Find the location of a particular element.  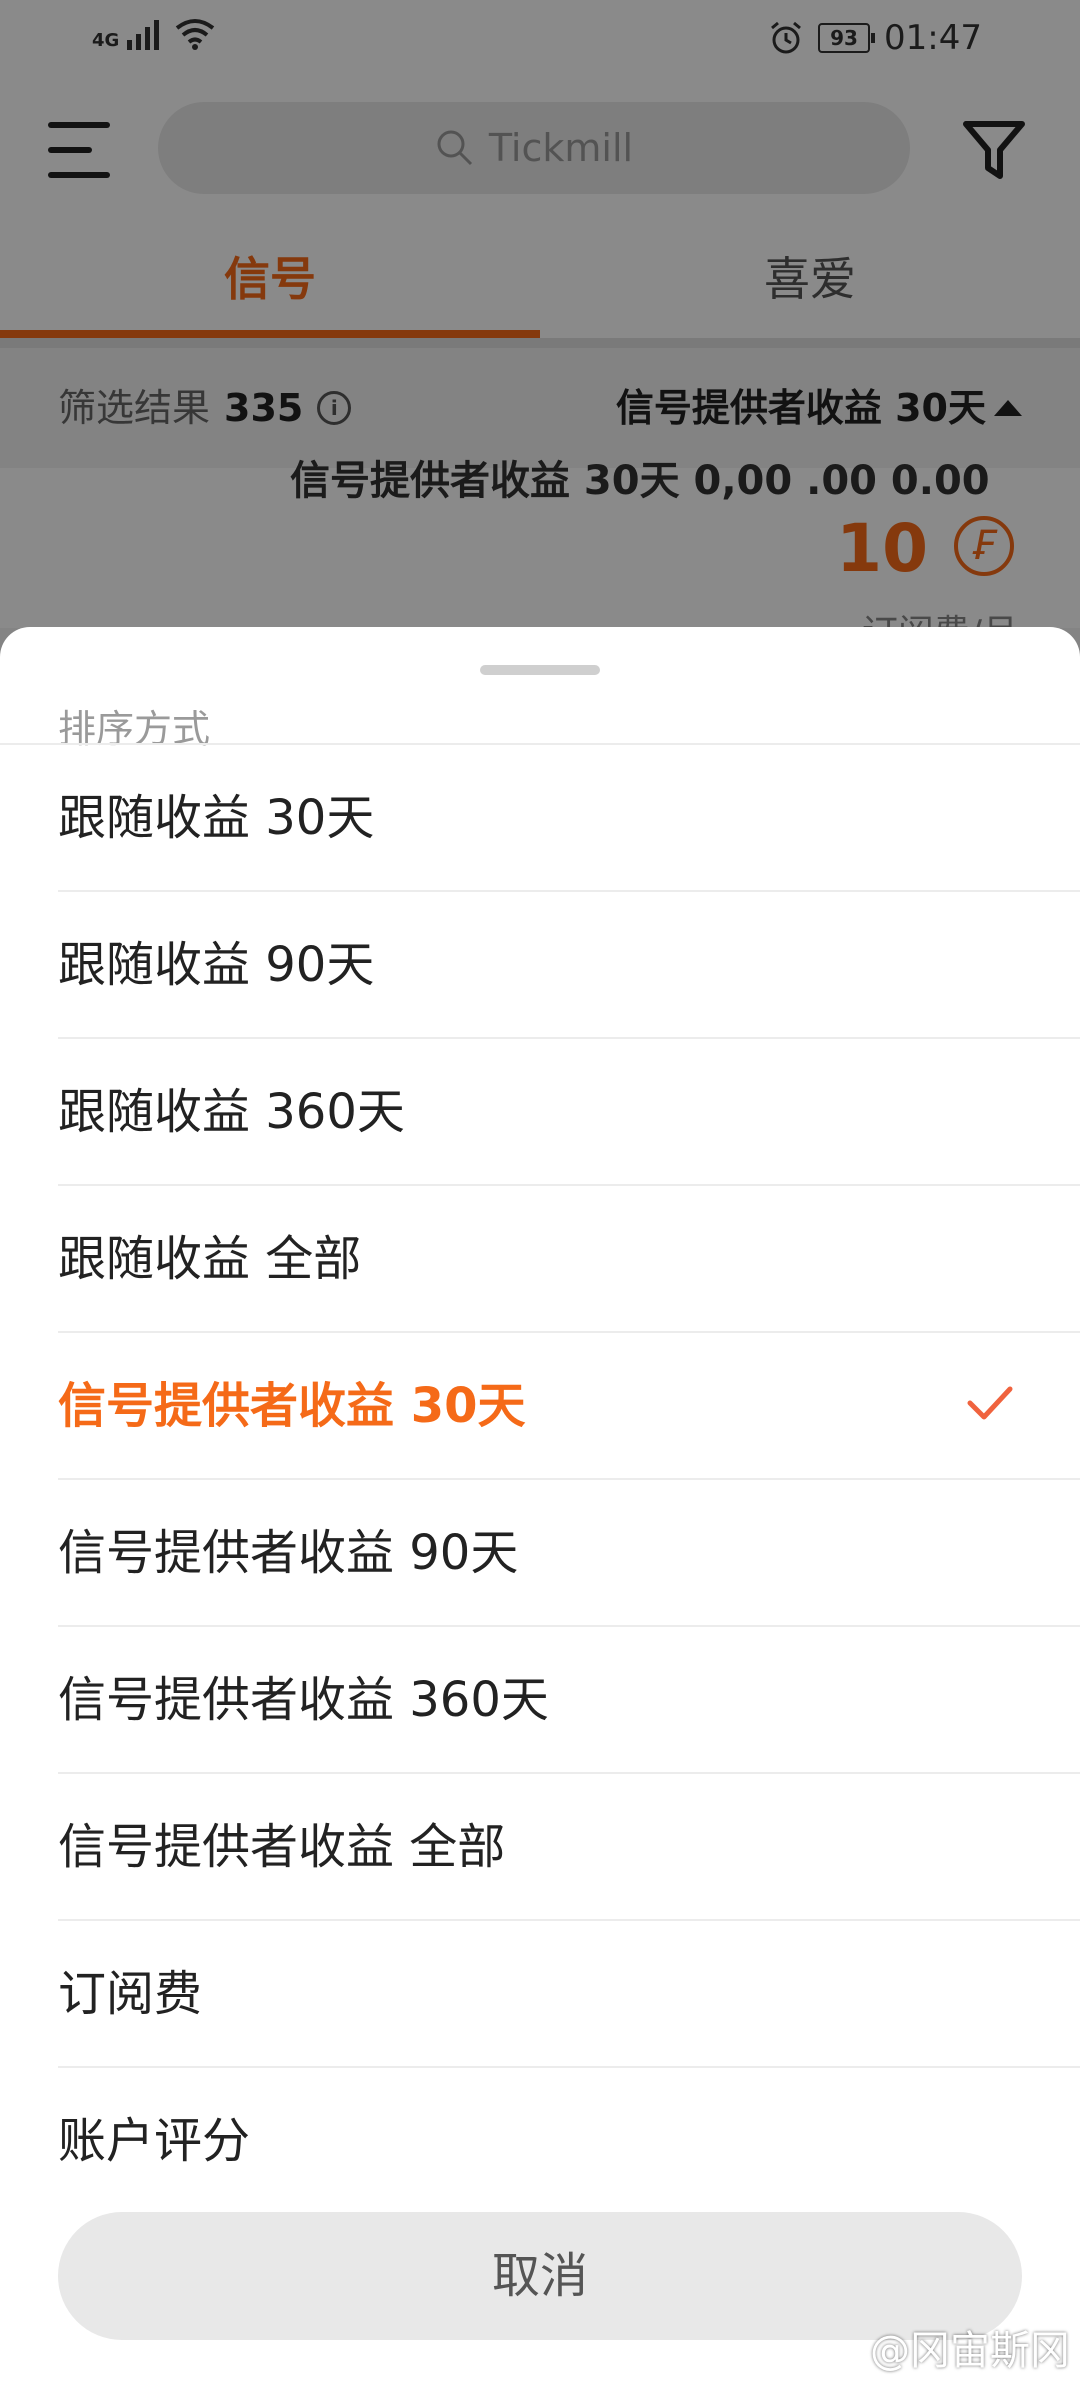

sort-option-provider-360d: 信号提供者收益 360天 is located at coordinates (540, 1700).